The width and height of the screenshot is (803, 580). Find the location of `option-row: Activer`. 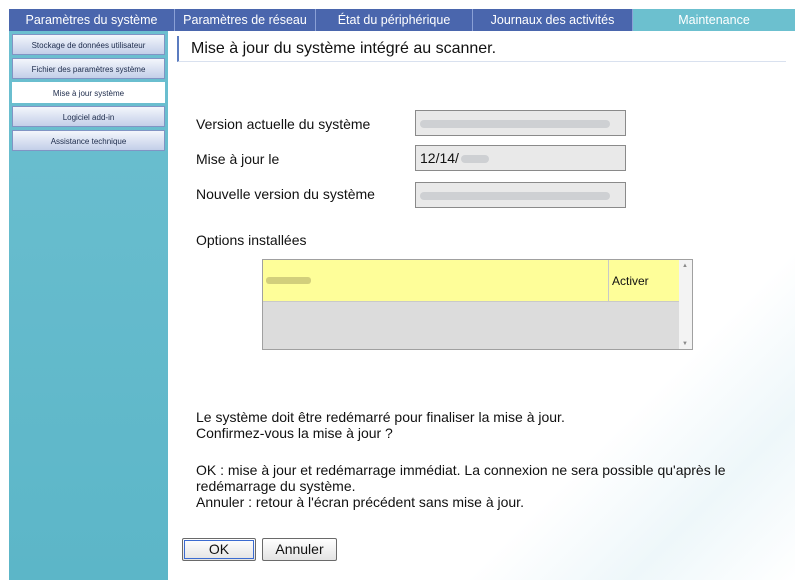

option-row: Activer is located at coordinates (471, 281).